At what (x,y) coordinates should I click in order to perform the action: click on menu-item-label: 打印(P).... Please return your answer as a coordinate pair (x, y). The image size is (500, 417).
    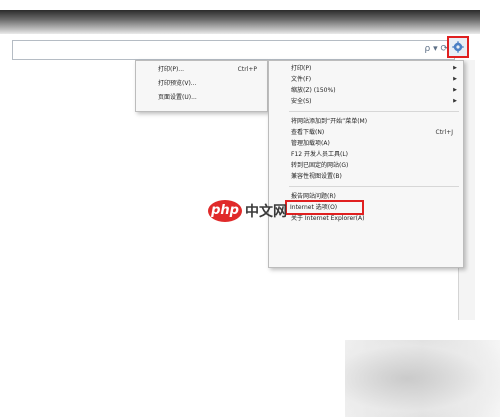
    Looking at the image, I should click on (171, 69).